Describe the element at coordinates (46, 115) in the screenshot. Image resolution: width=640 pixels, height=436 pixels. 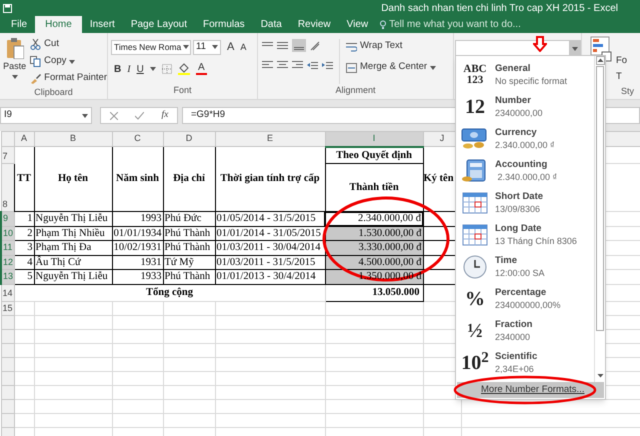
I see `name-box: I9` at that location.